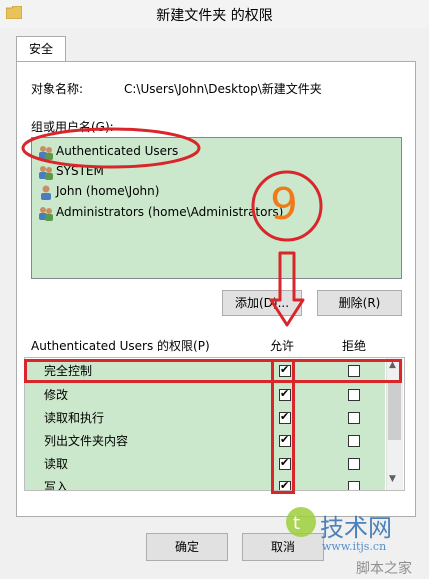 The image size is (429, 579). Describe the element at coordinates (283, 426) in the screenshot. I see `annotation-column-highlight` at that location.